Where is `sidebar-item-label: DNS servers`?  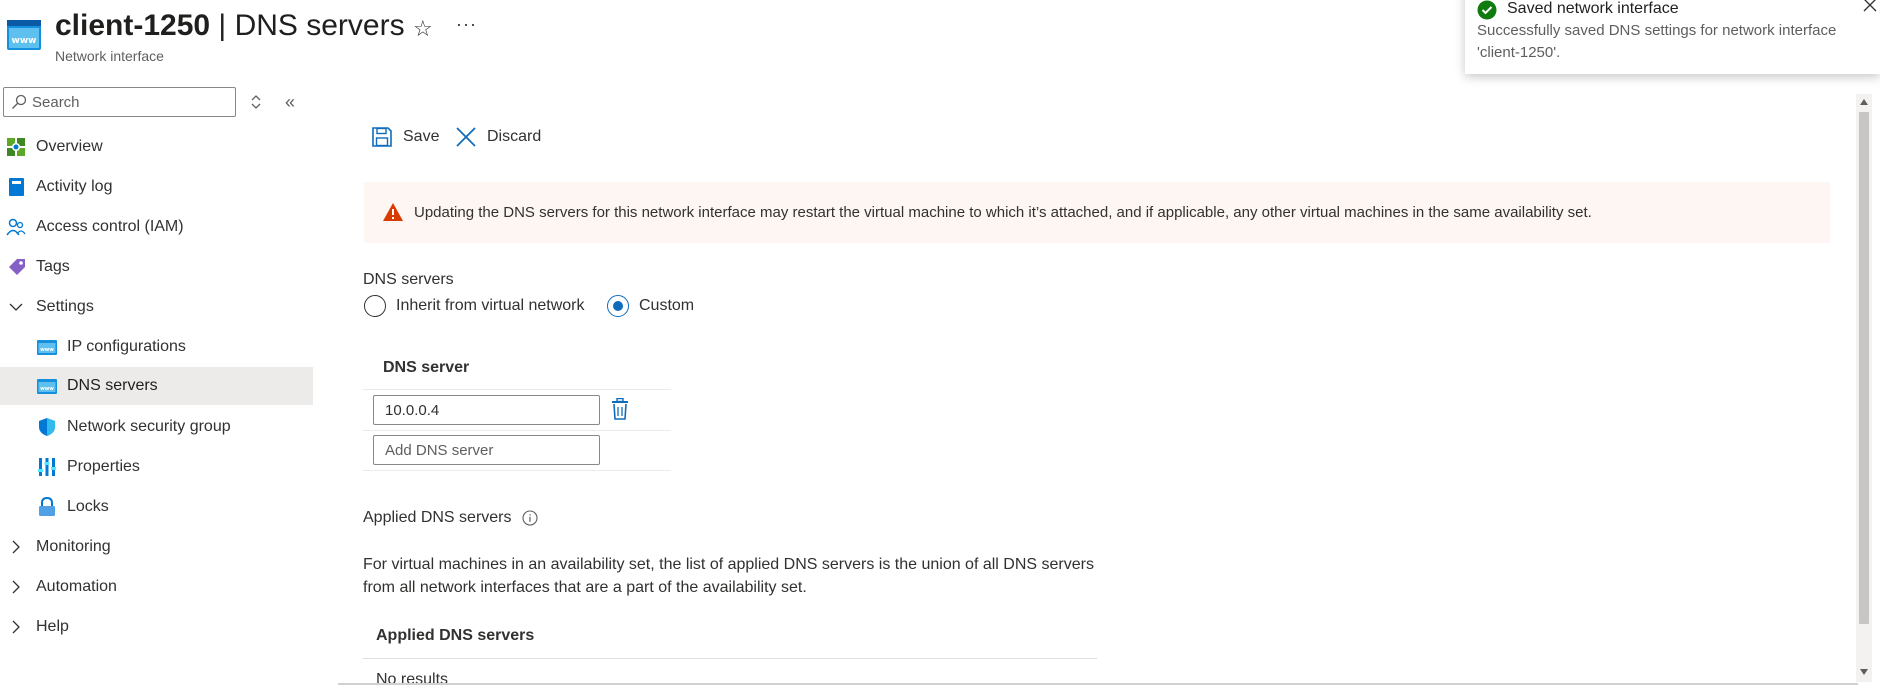 sidebar-item-label: DNS servers is located at coordinates (112, 385).